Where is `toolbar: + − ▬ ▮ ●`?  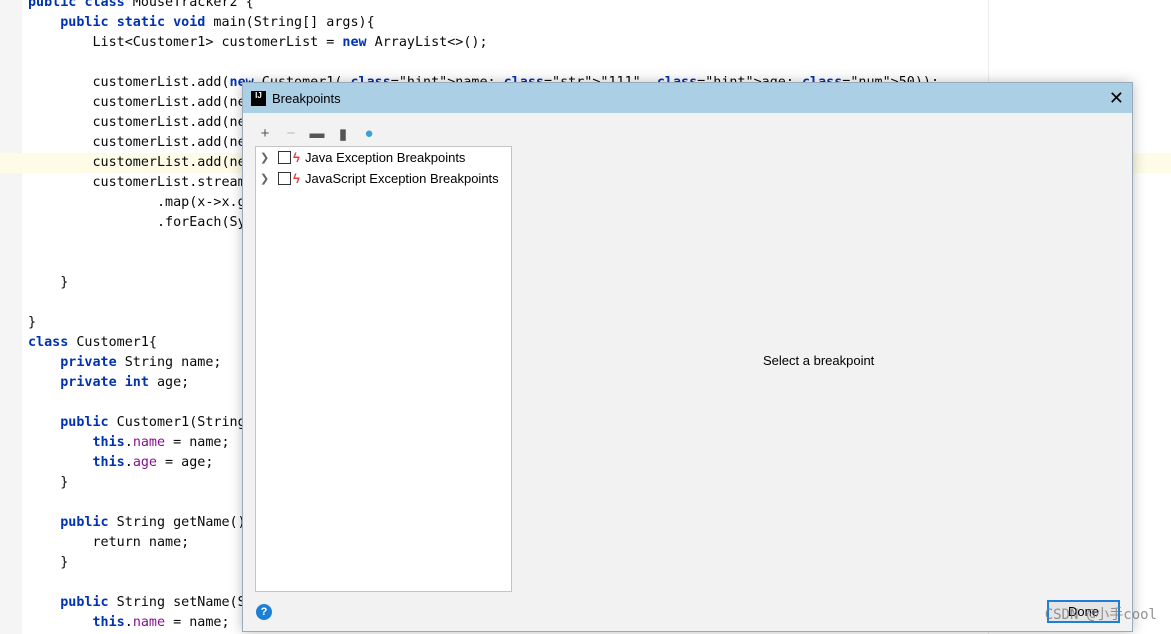
toolbar: + − ▬ ▮ ● is located at coordinates (317, 134).